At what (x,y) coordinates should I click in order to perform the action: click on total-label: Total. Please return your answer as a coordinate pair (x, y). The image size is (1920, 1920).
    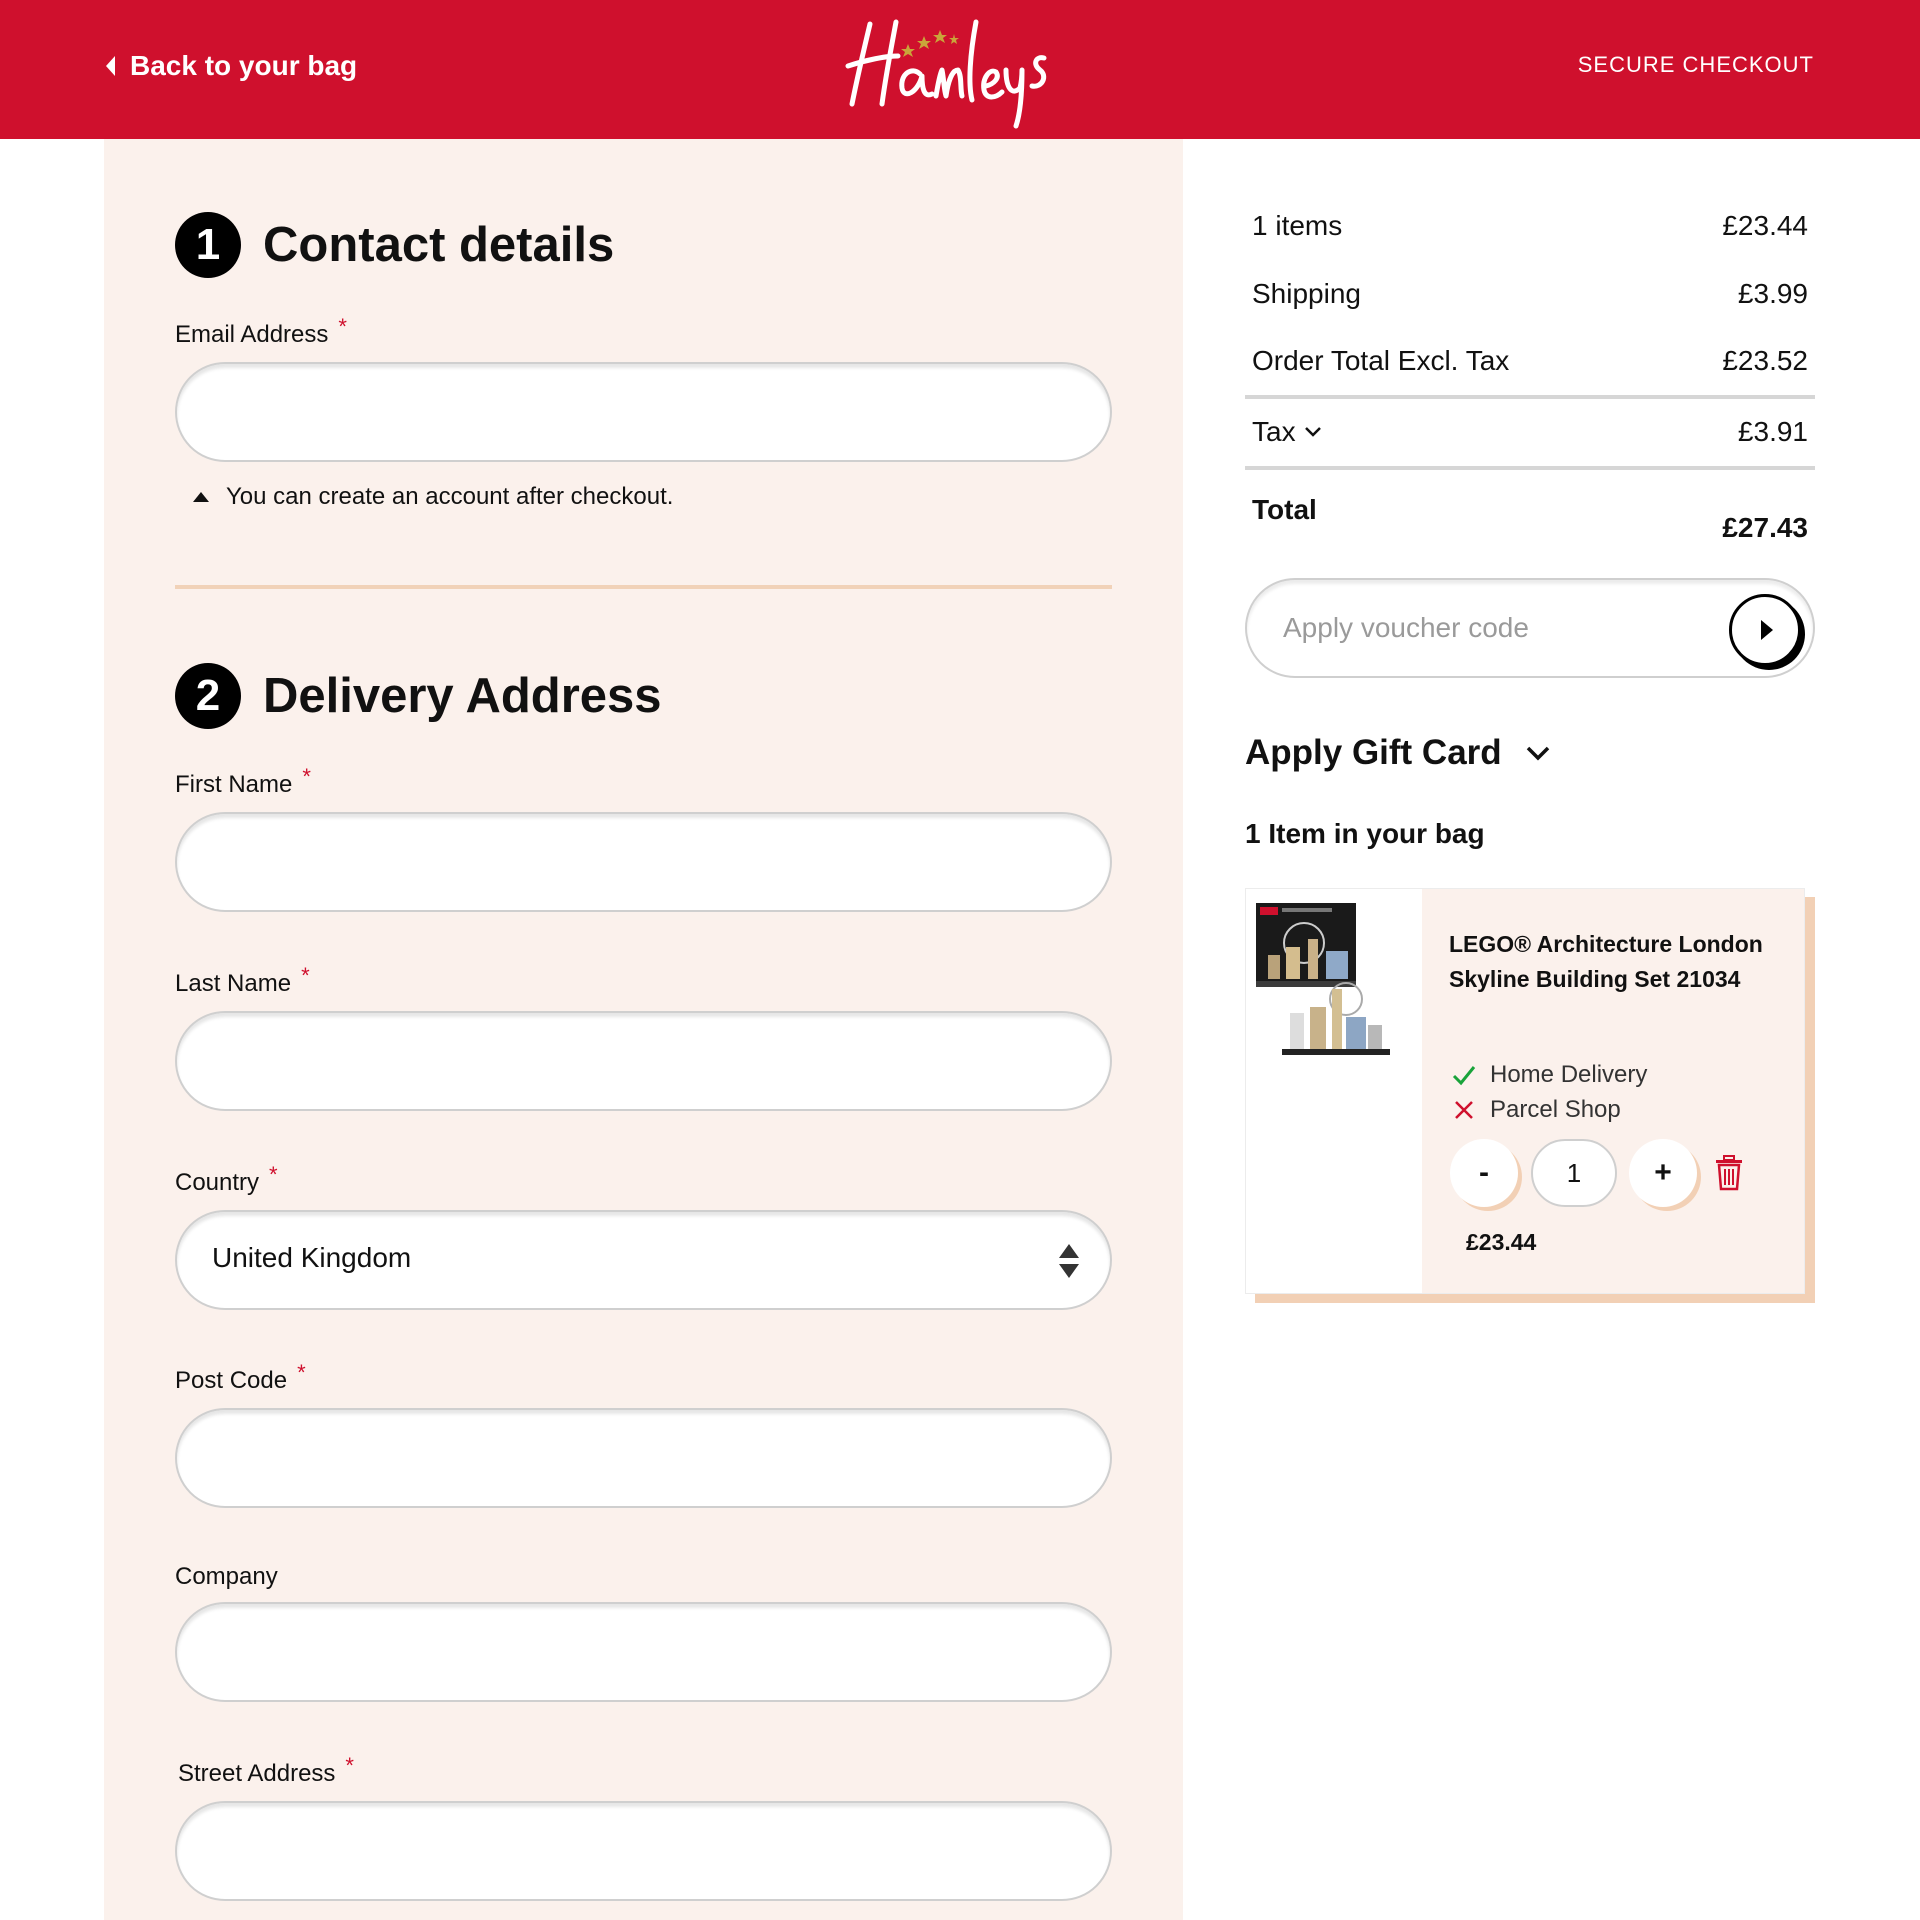
    Looking at the image, I should click on (1284, 509).